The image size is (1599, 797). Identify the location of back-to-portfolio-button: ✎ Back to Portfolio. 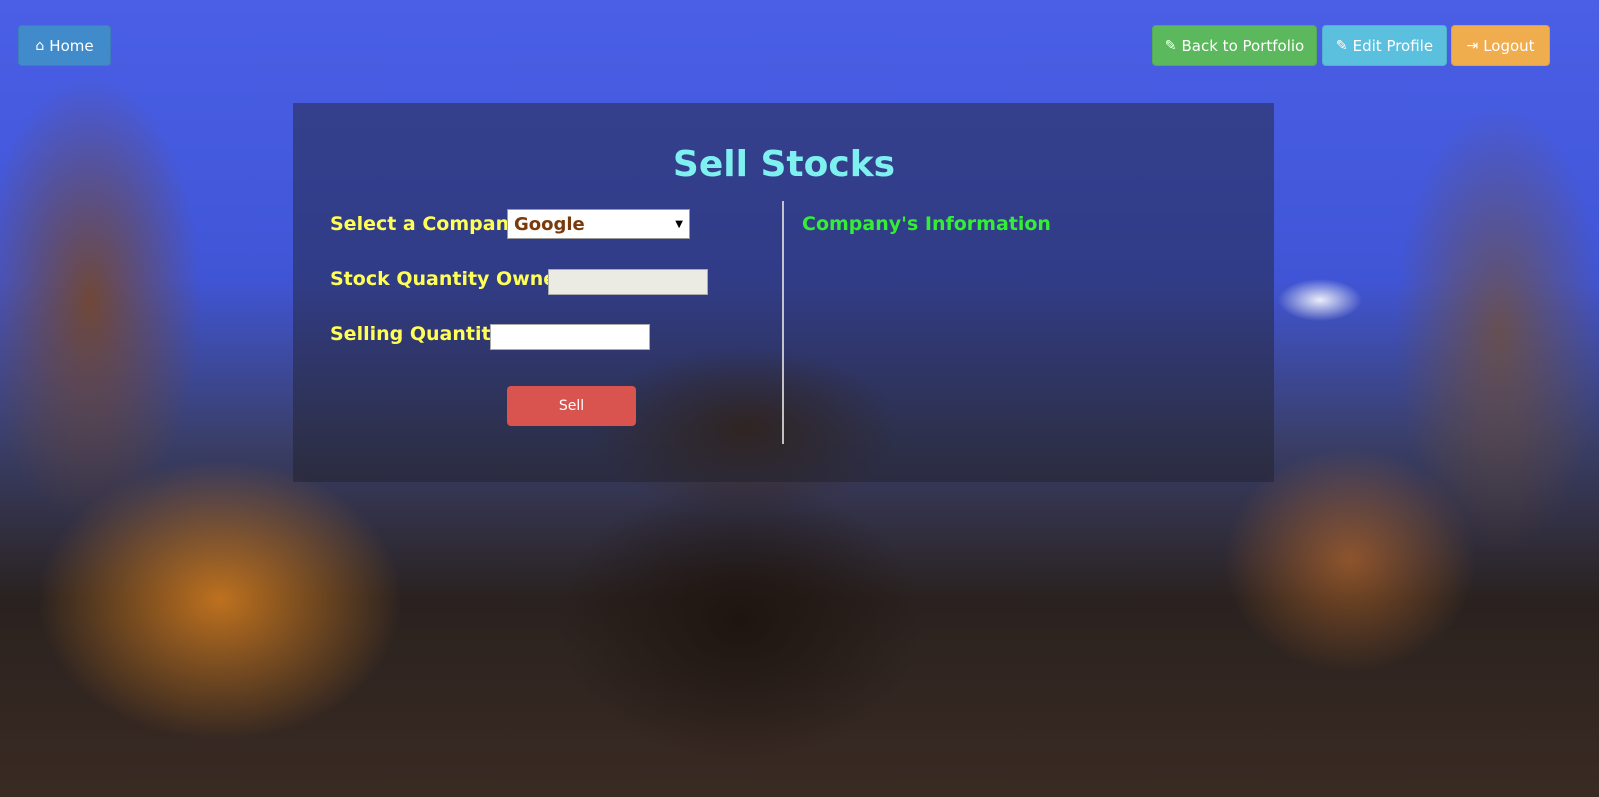
(1234, 45).